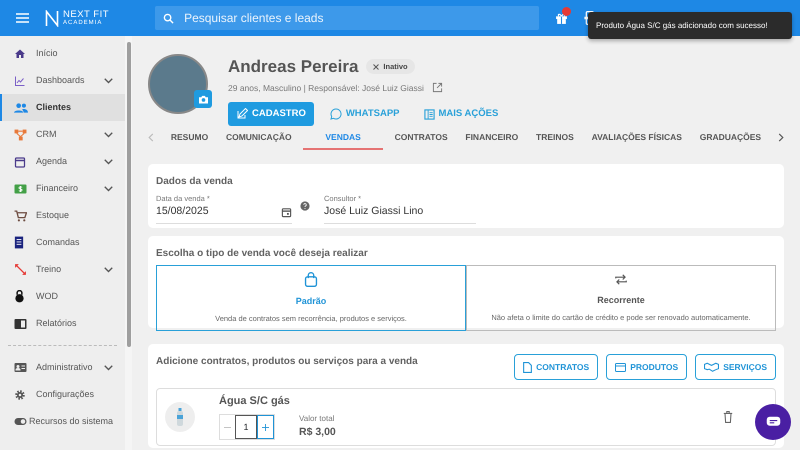  What do you see at coordinates (20, 324) in the screenshot?
I see `report-icon` at bounding box center [20, 324].